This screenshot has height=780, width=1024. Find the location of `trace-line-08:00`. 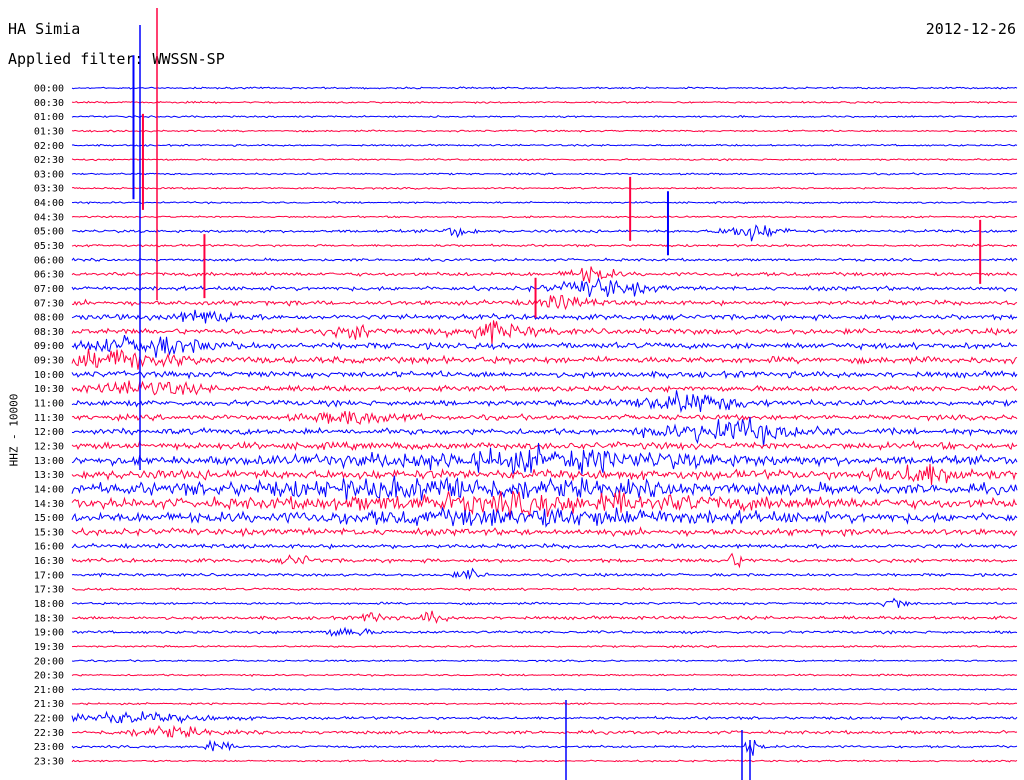

trace-line-08:00 is located at coordinates (544, 316).